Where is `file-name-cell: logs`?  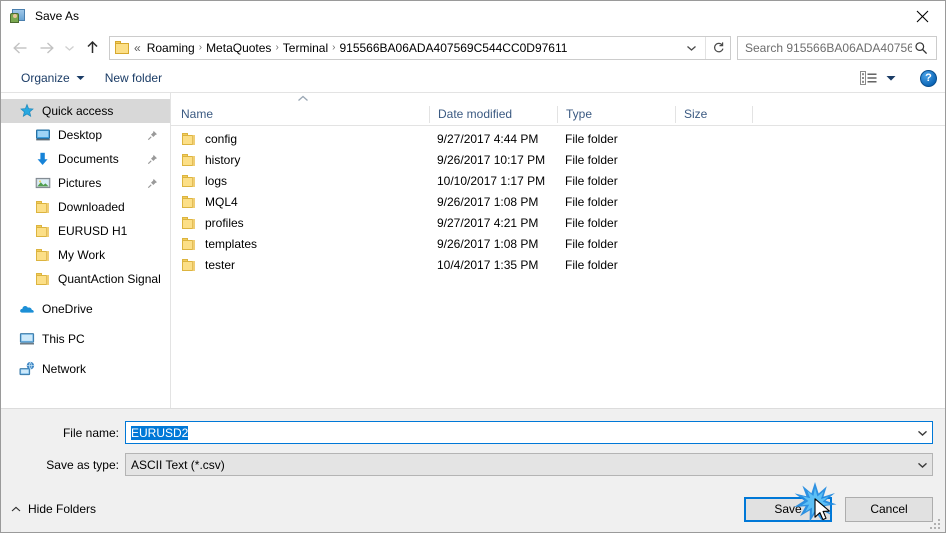 file-name-cell: logs is located at coordinates (300, 181).